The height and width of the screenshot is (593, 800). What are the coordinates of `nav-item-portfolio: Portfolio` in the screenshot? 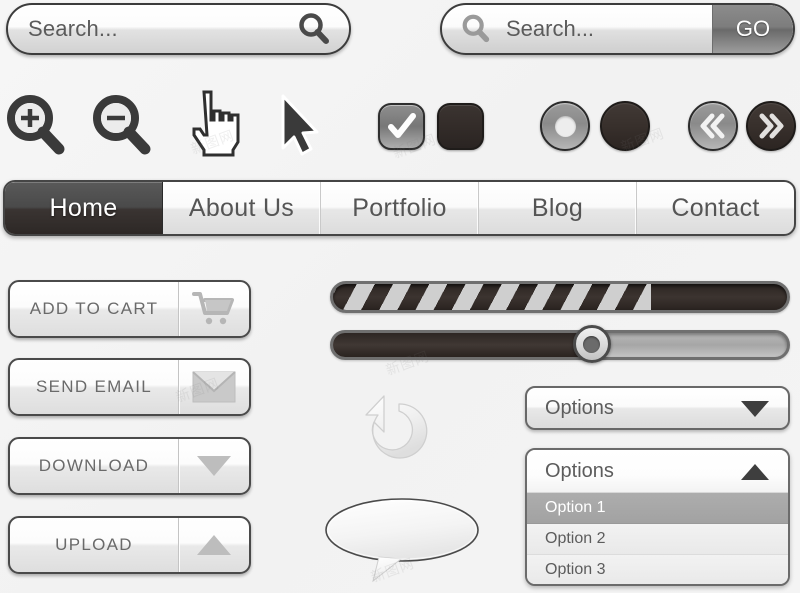 It's located at (400, 208).